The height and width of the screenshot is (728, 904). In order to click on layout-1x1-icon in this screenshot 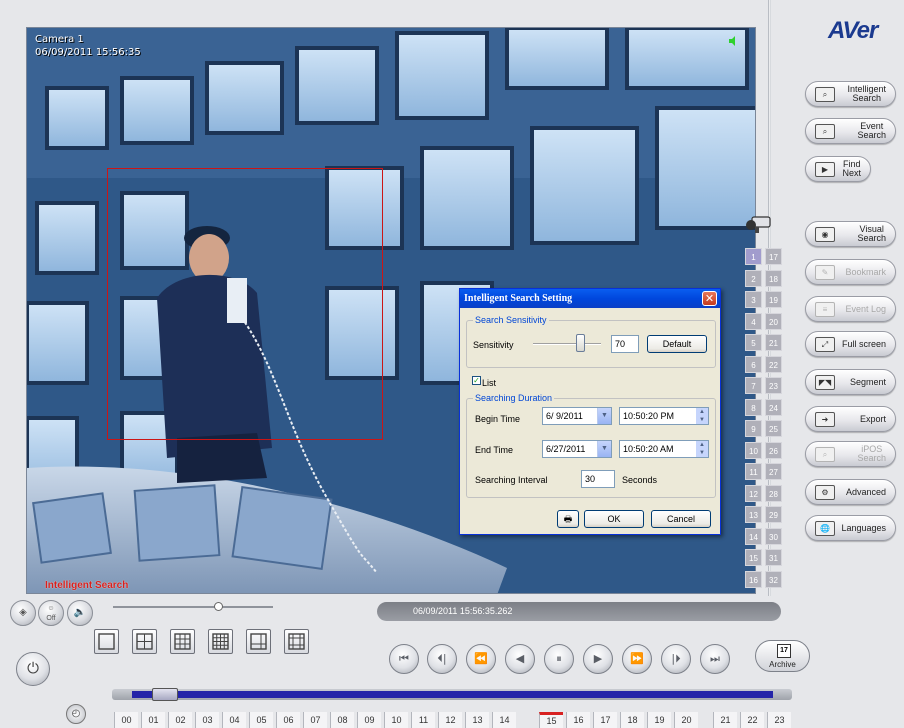, I will do `click(106, 641)`.